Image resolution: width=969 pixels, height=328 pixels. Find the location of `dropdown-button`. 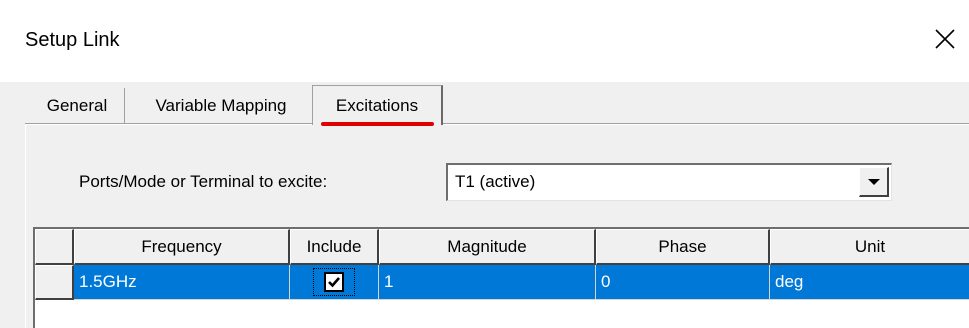

dropdown-button is located at coordinates (874, 182).